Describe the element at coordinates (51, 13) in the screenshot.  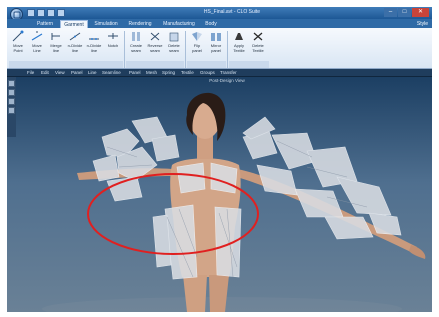
I see `quick-access-save-icon` at that location.